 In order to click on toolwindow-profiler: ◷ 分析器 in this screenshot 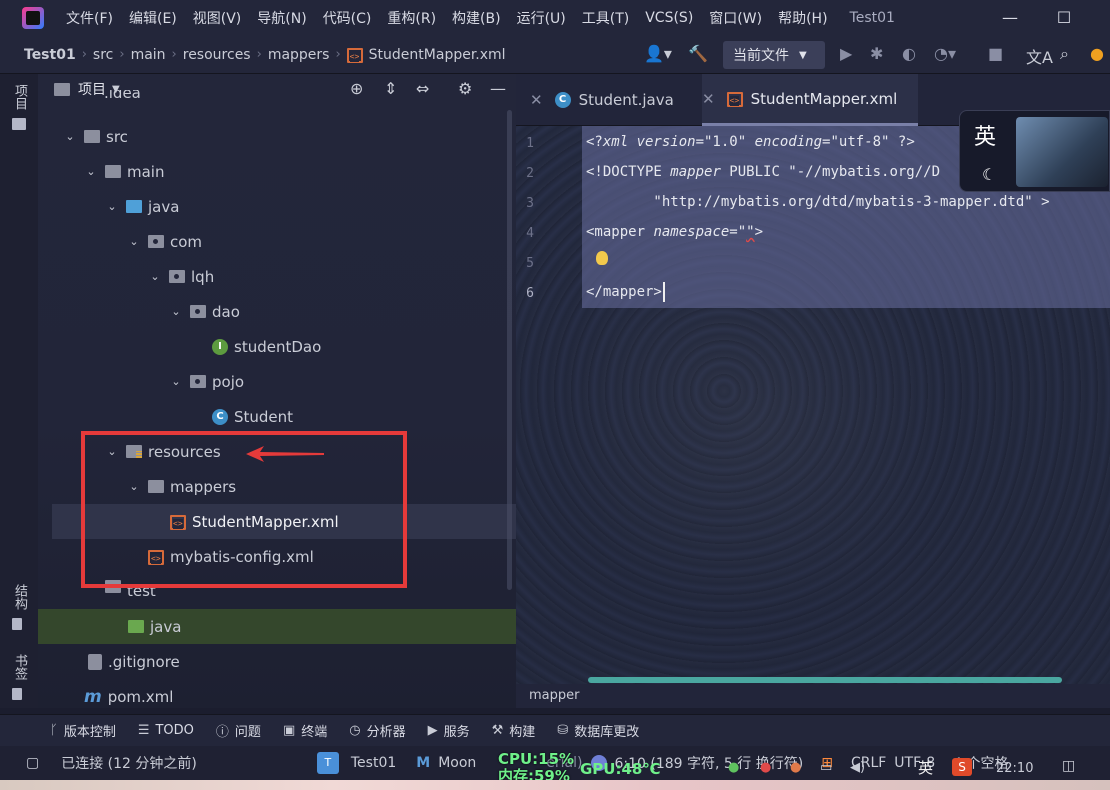, I will do `click(377, 730)`.